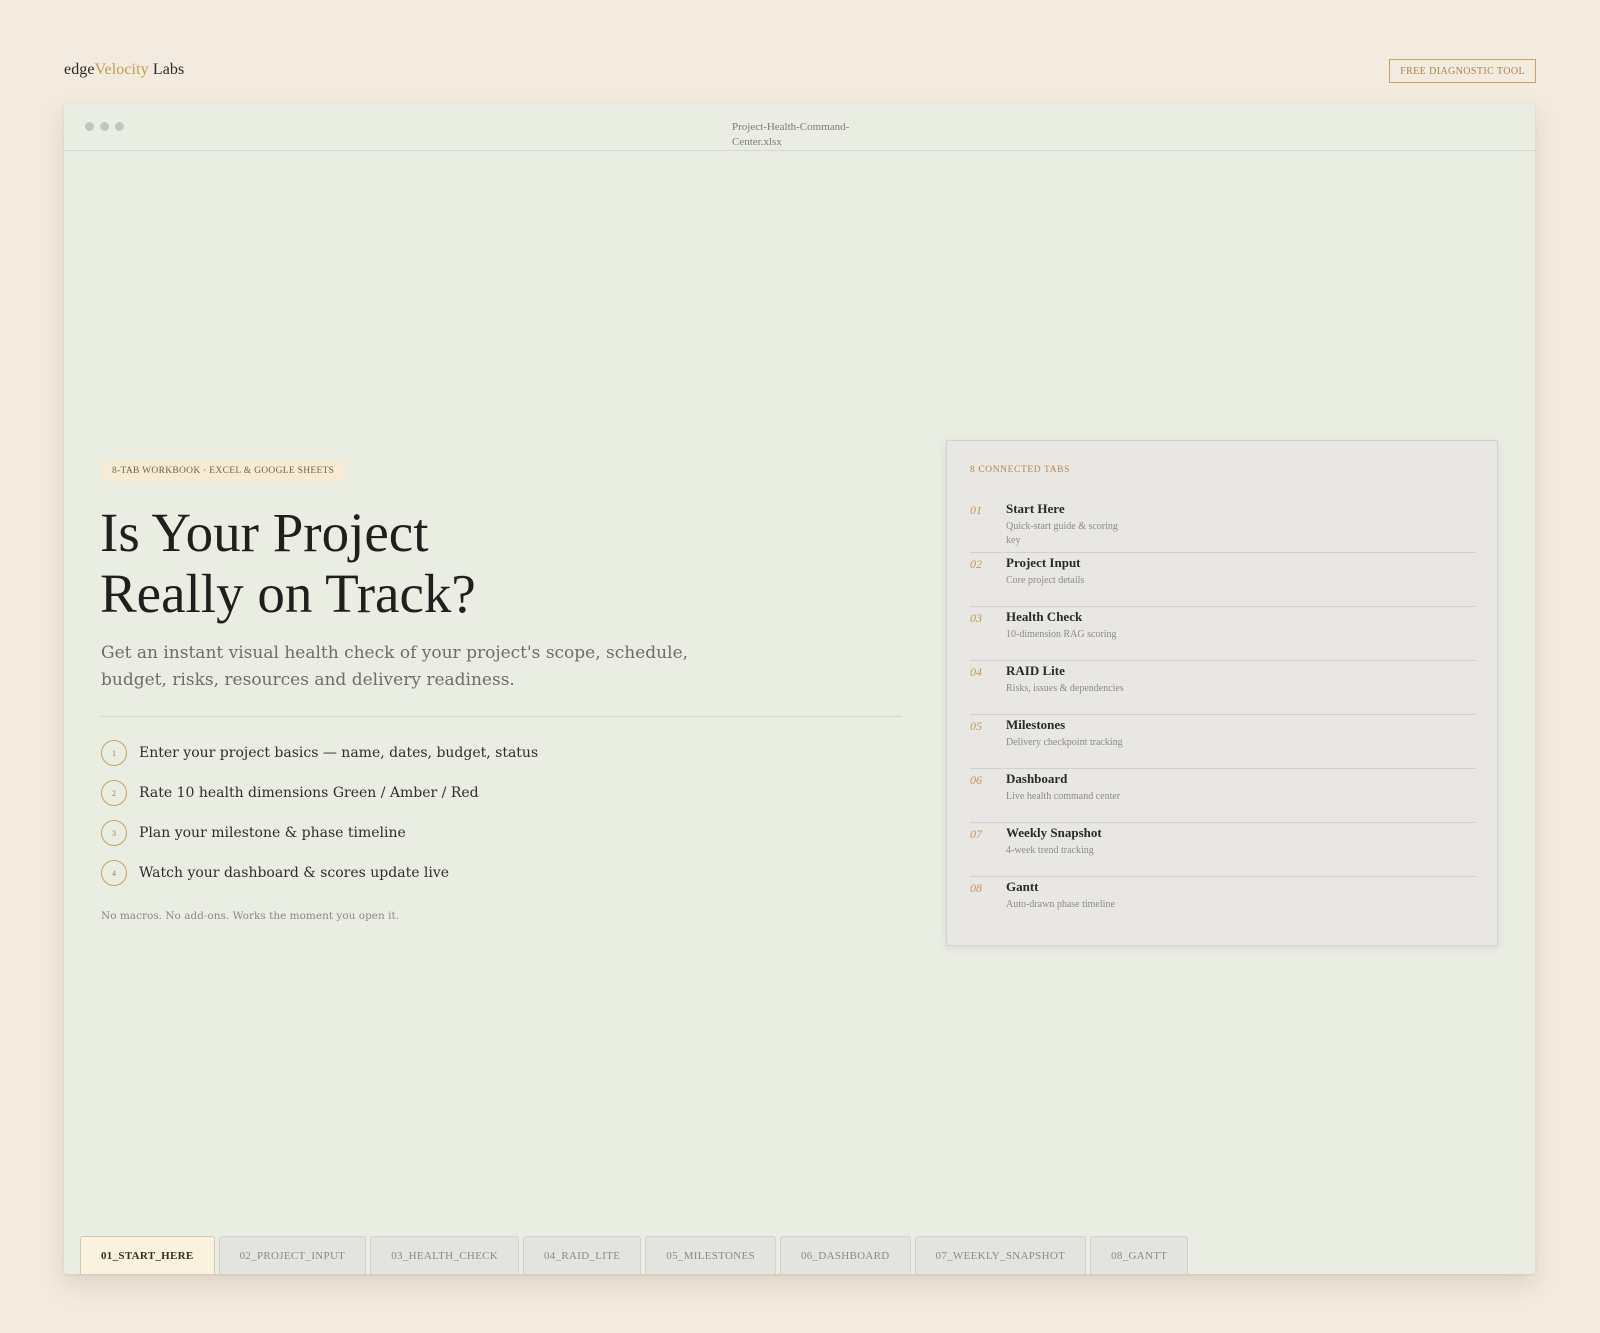  Describe the element at coordinates (1043, 562) in the screenshot. I see `tab-name: Project Input` at that location.